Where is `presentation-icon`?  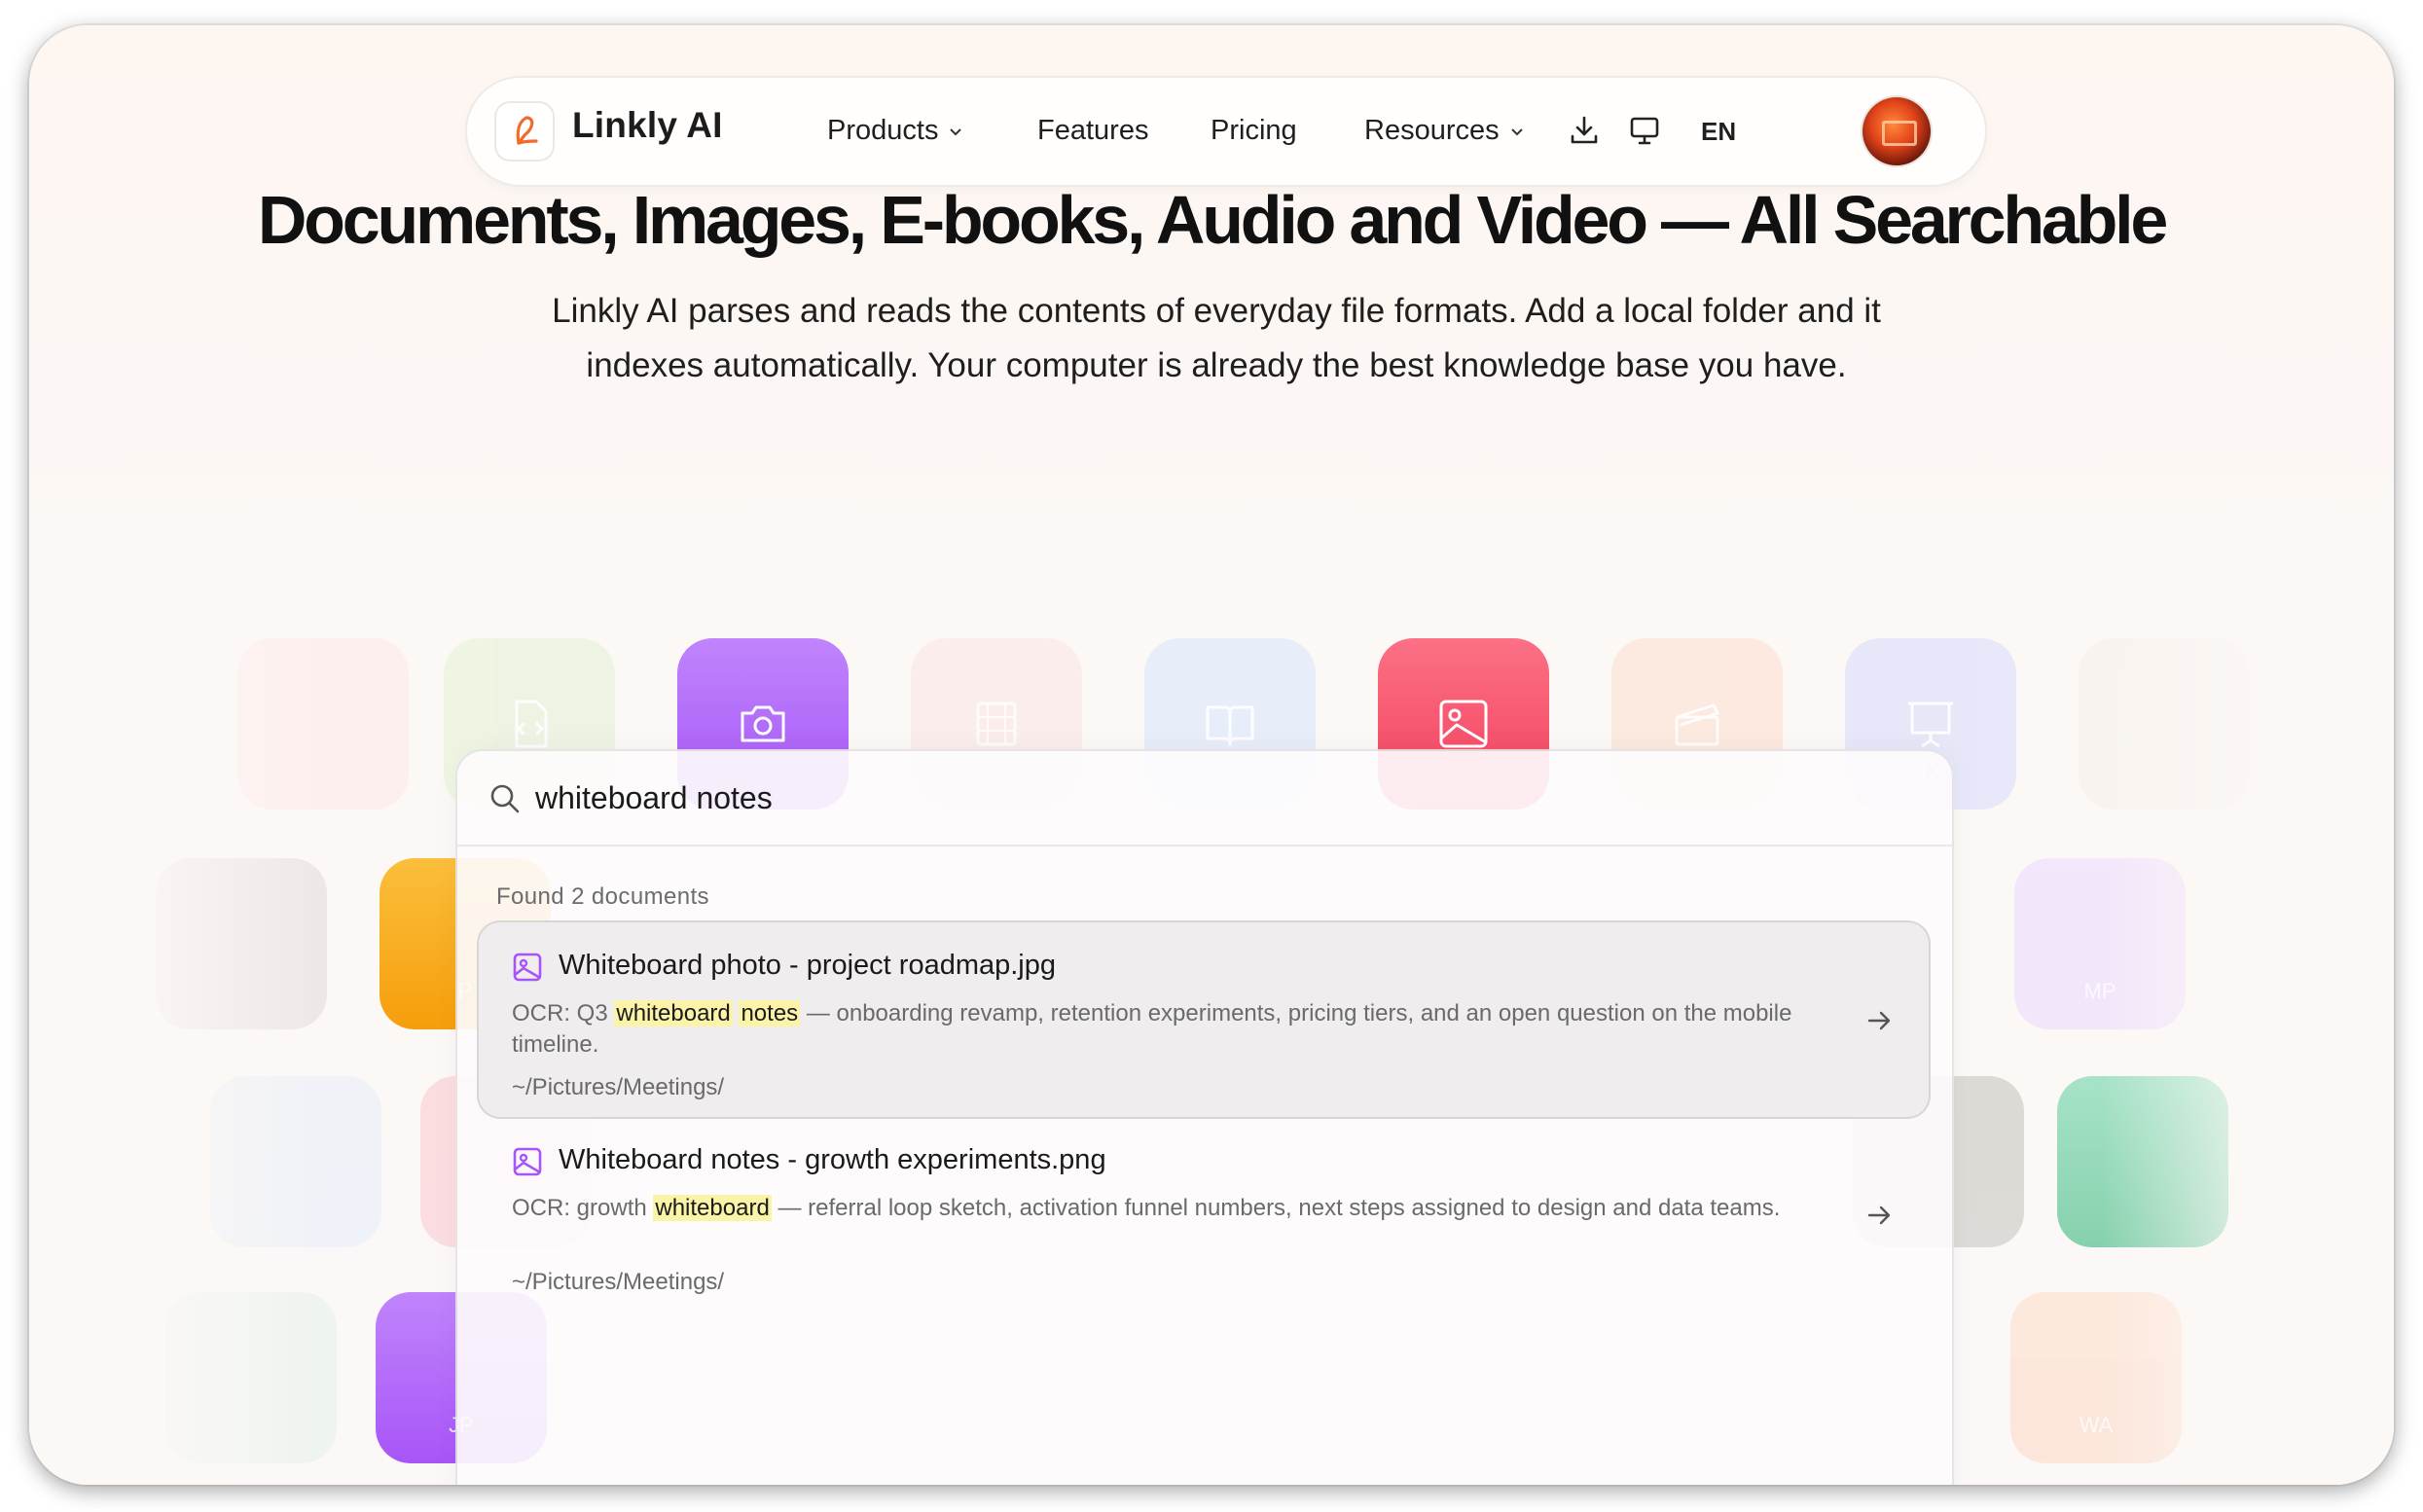
presentation-icon is located at coordinates (1930, 725).